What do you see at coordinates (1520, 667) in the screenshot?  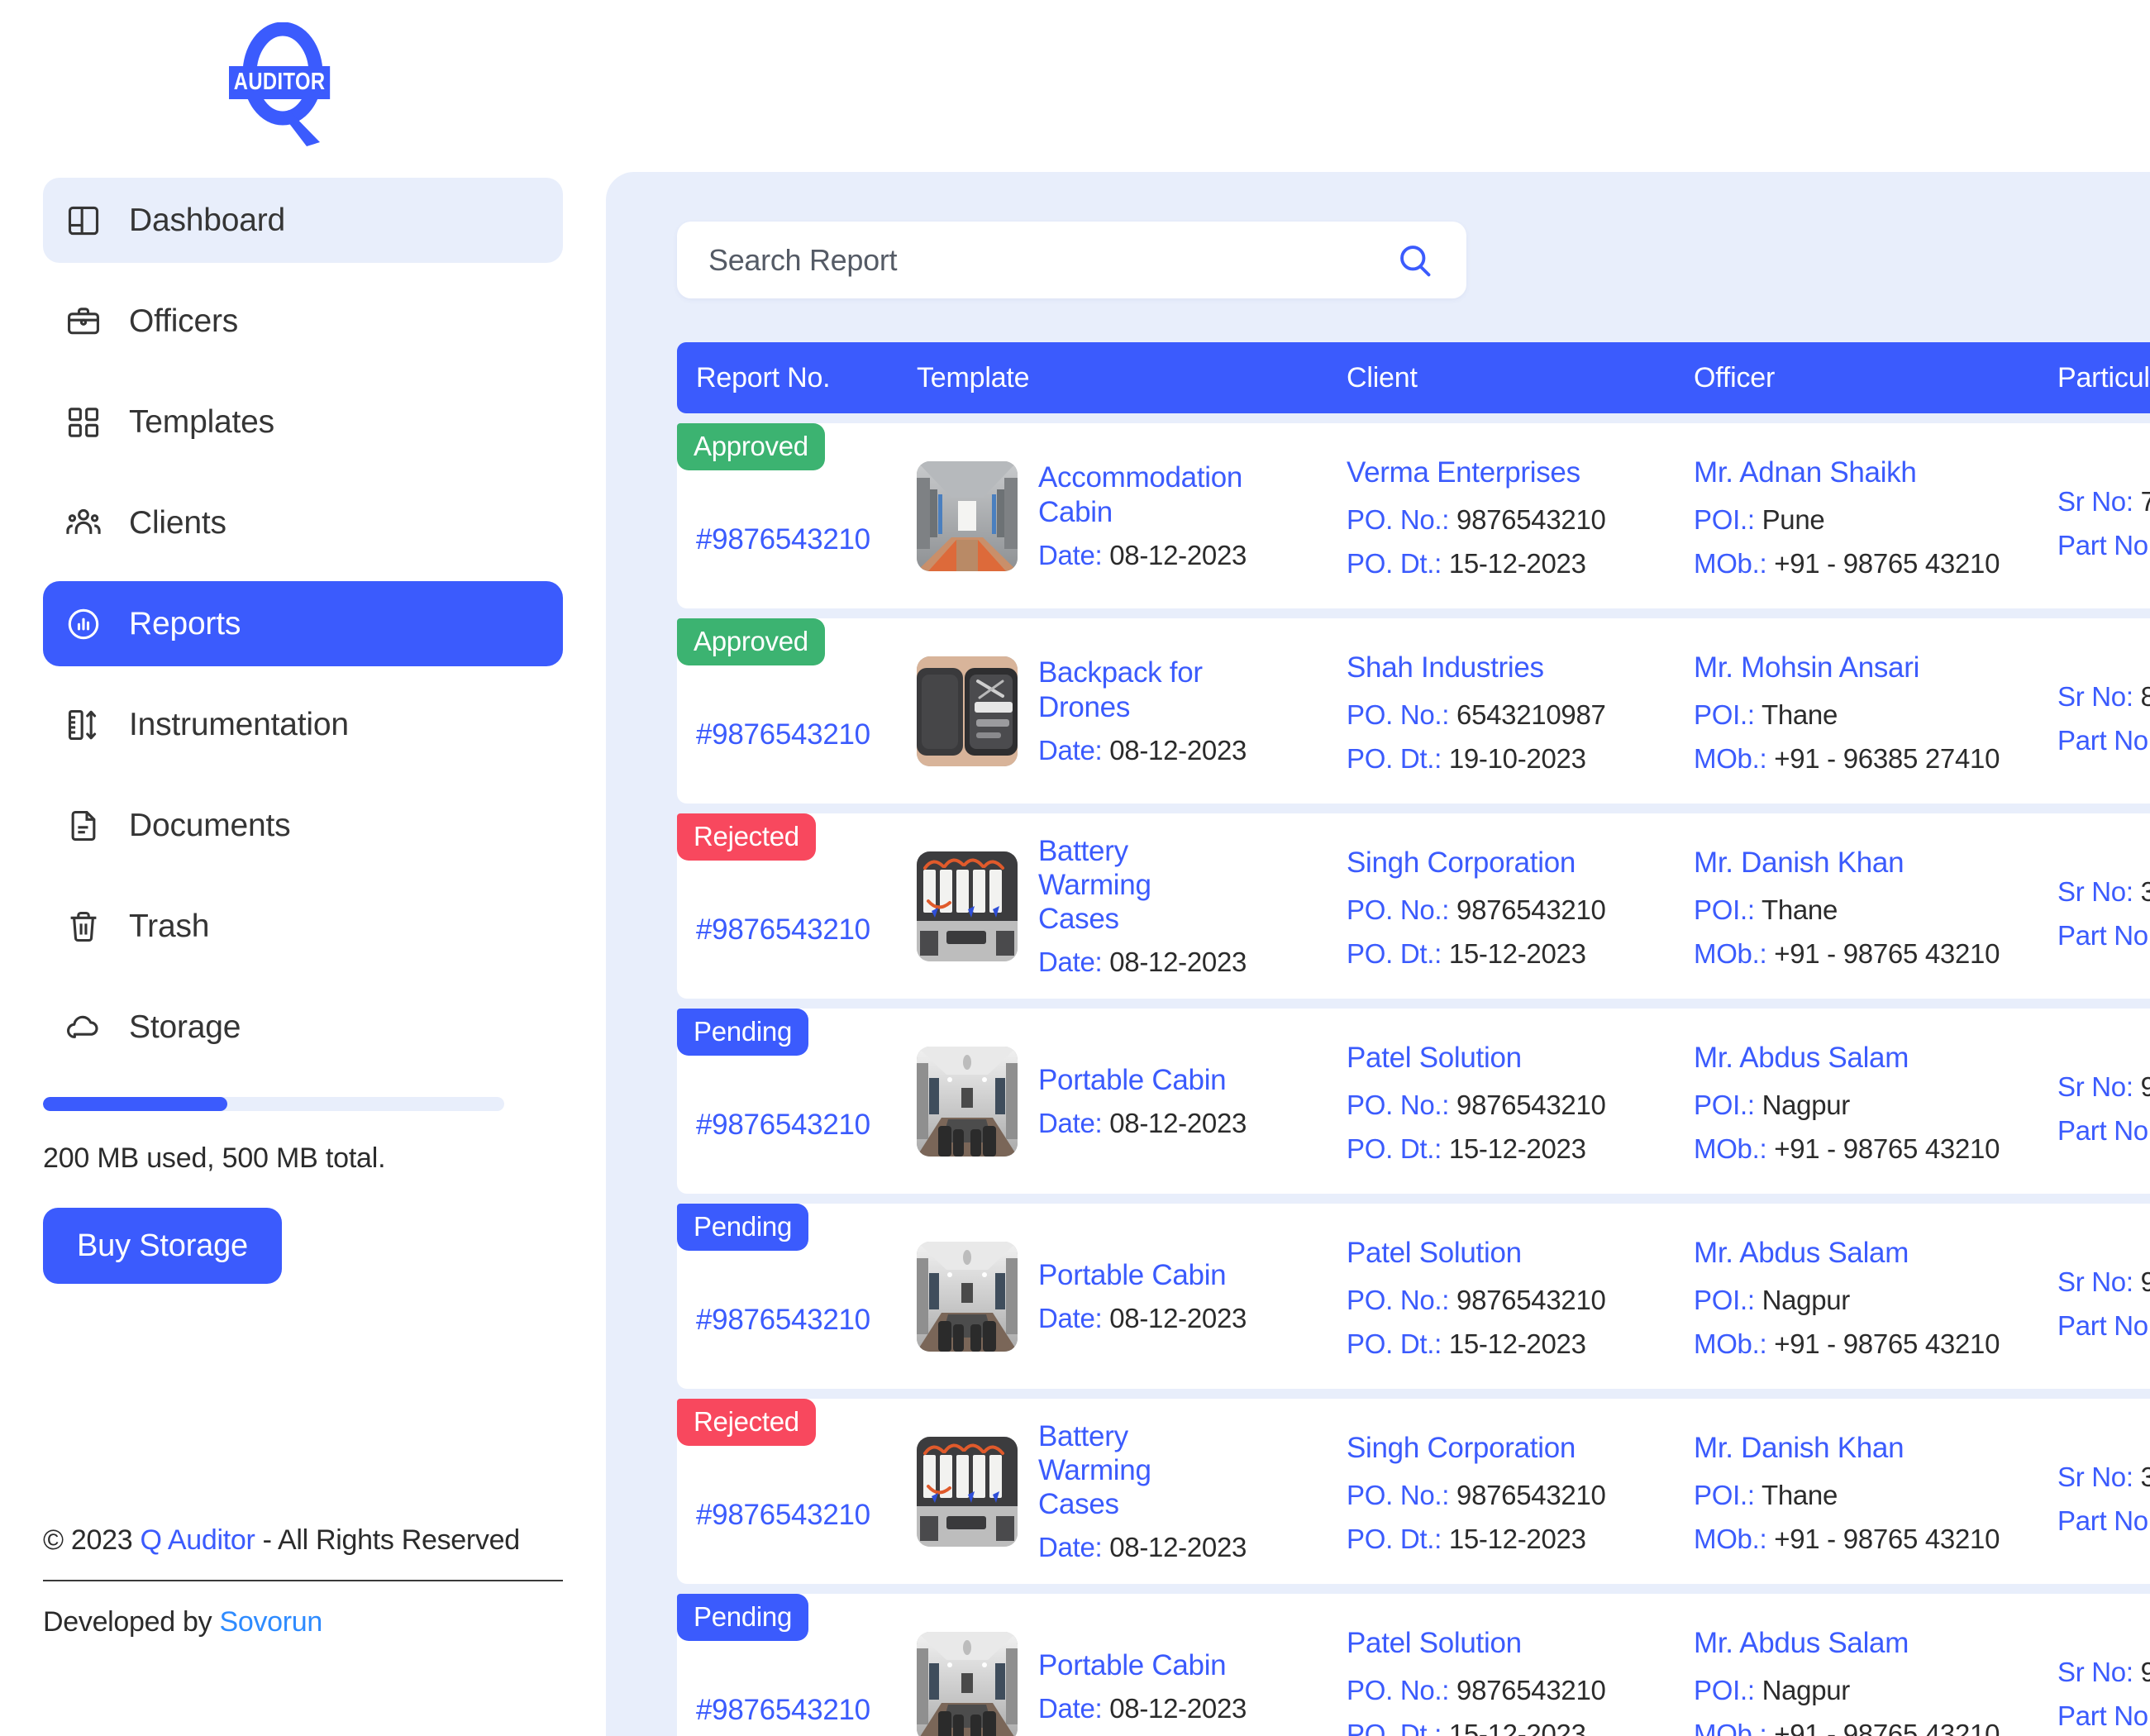 I see `client-name: Shah Industries` at bounding box center [1520, 667].